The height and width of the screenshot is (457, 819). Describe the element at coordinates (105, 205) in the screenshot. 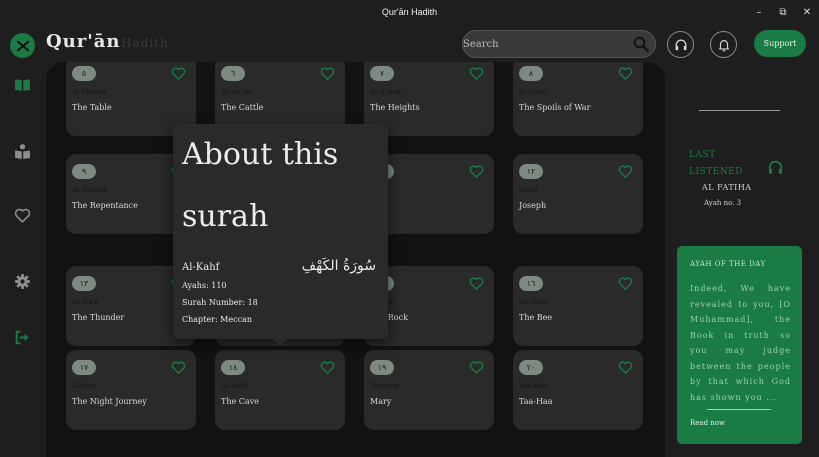

I see `surah-english-name: The Repentance` at that location.